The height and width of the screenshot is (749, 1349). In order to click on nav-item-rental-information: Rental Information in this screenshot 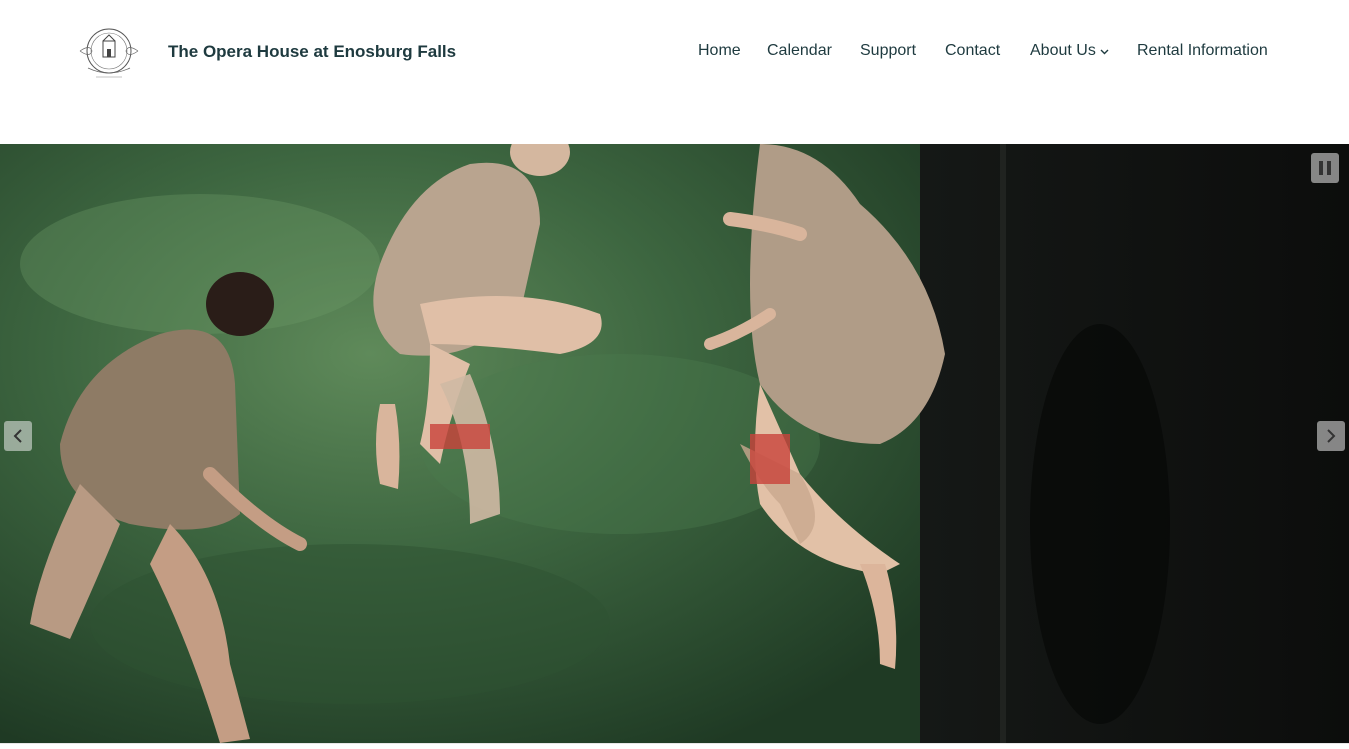, I will do `click(1202, 51)`.